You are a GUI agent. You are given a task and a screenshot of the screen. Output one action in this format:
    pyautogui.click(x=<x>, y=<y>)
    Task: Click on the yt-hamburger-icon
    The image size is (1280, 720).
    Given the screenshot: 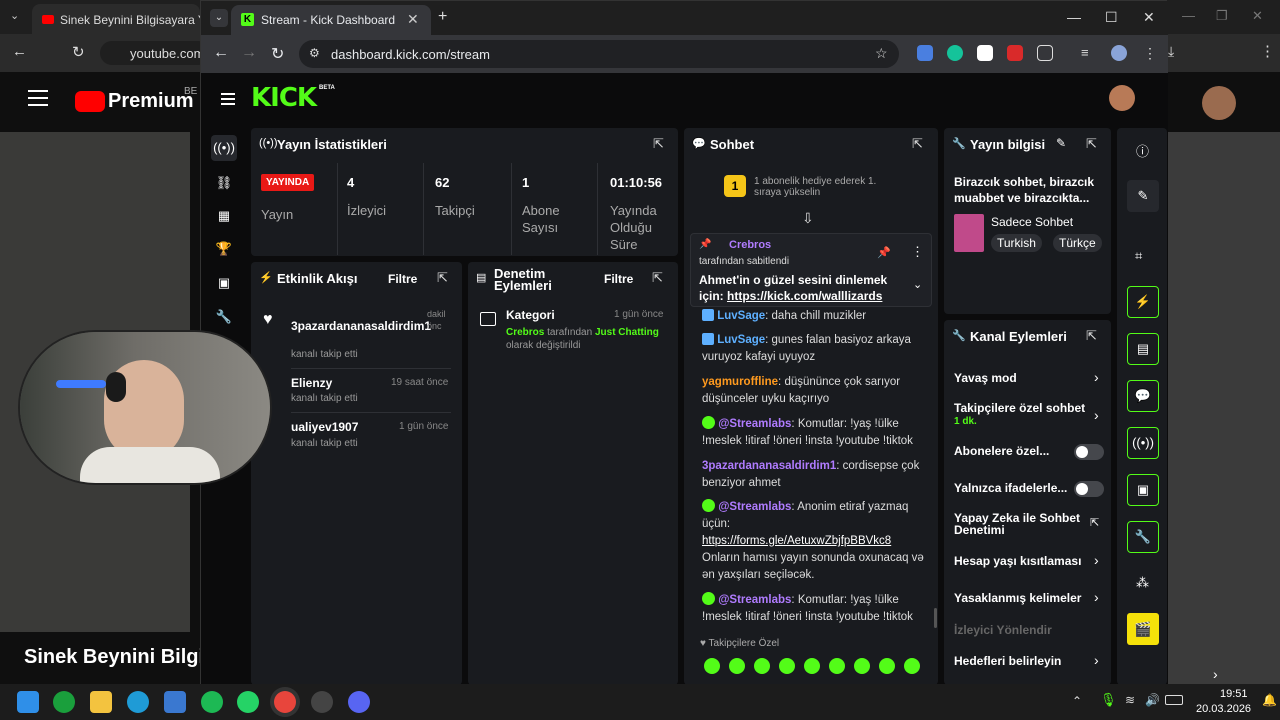 What is the action you would take?
    pyautogui.click(x=38, y=98)
    